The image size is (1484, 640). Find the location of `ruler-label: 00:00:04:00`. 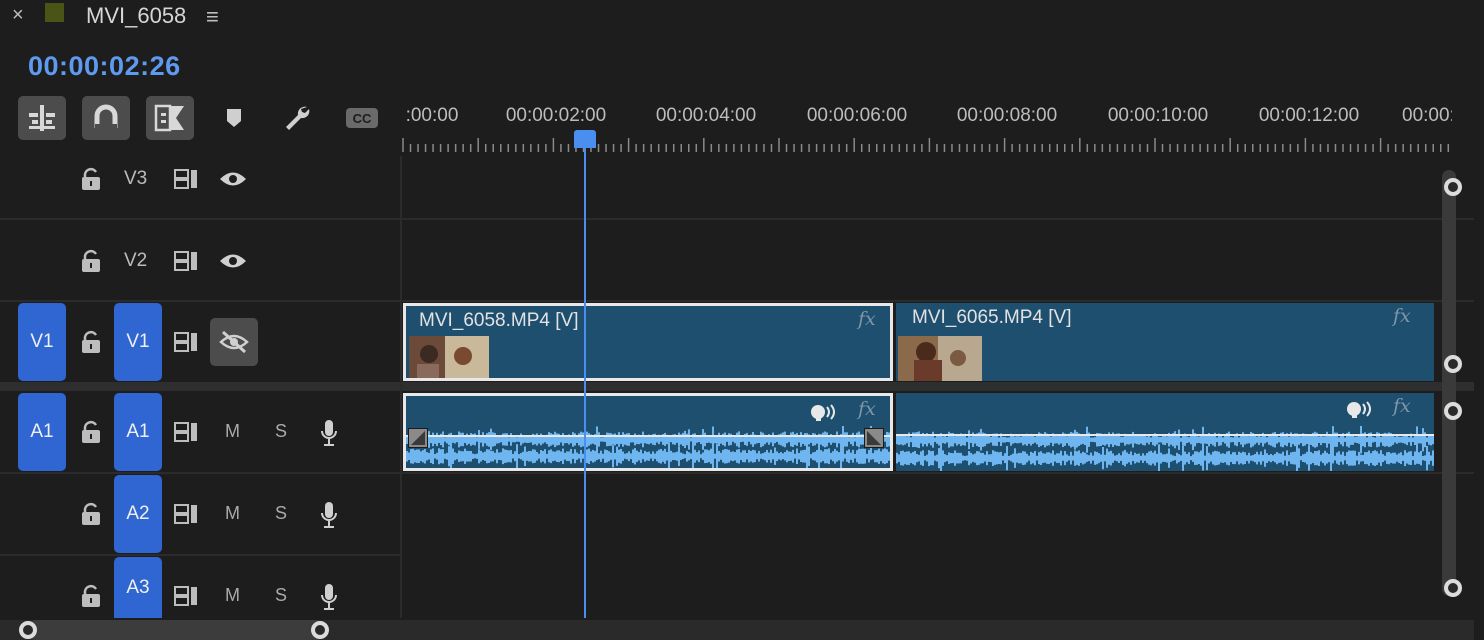

ruler-label: 00:00:04:00 is located at coordinates (706, 115).